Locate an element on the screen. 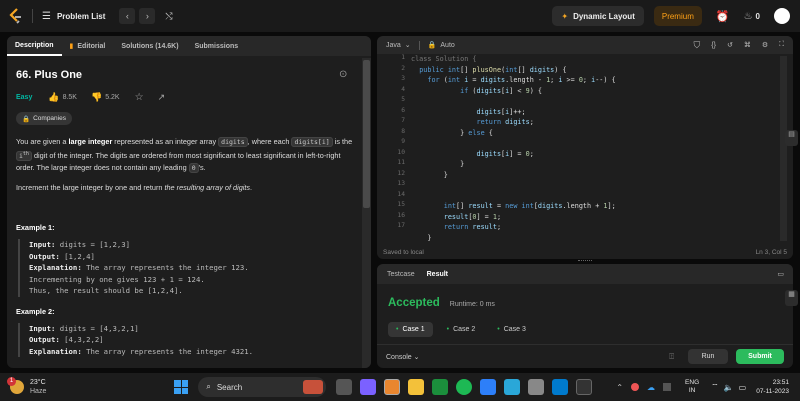 The image size is (800, 401). command-icon: ⌘ is located at coordinates (747, 45).